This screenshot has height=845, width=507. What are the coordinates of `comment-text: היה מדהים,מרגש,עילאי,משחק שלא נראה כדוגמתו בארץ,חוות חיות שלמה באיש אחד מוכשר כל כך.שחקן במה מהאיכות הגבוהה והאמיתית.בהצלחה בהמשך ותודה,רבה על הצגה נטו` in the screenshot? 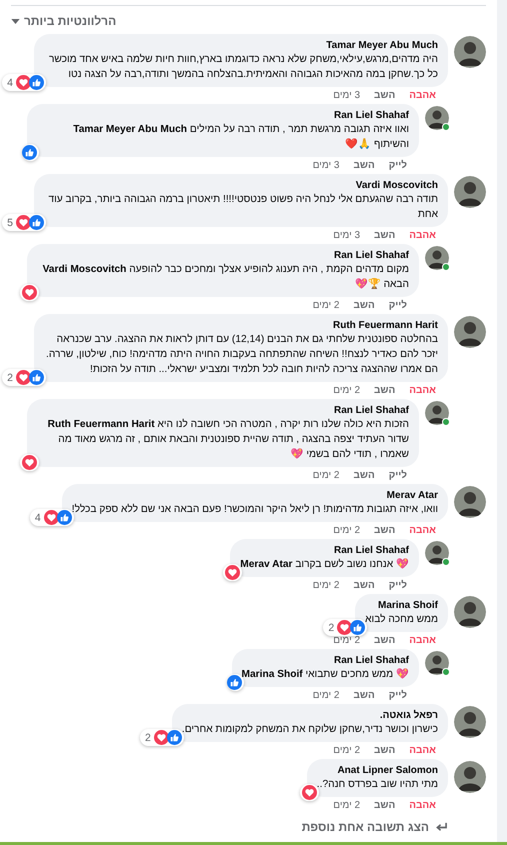 It's located at (243, 67).